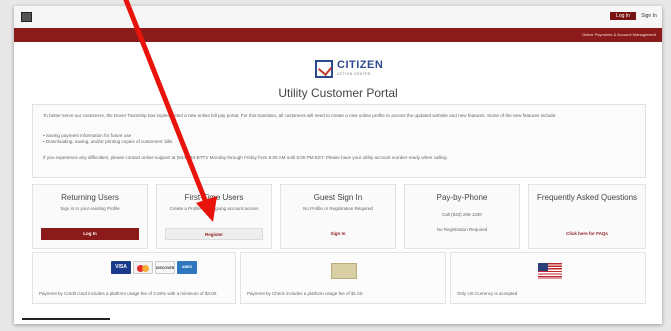 The image size is (671, 331). I want to click on page-title: Utility Customer Portal, so click(338, 93).